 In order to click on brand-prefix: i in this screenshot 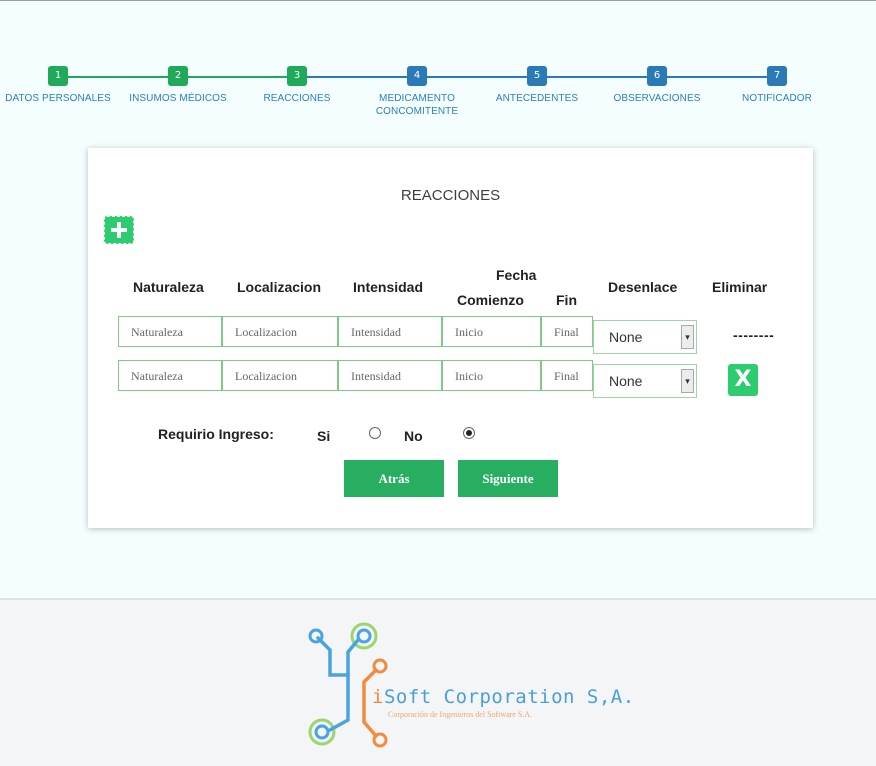, I will do `click(378, 697)`.